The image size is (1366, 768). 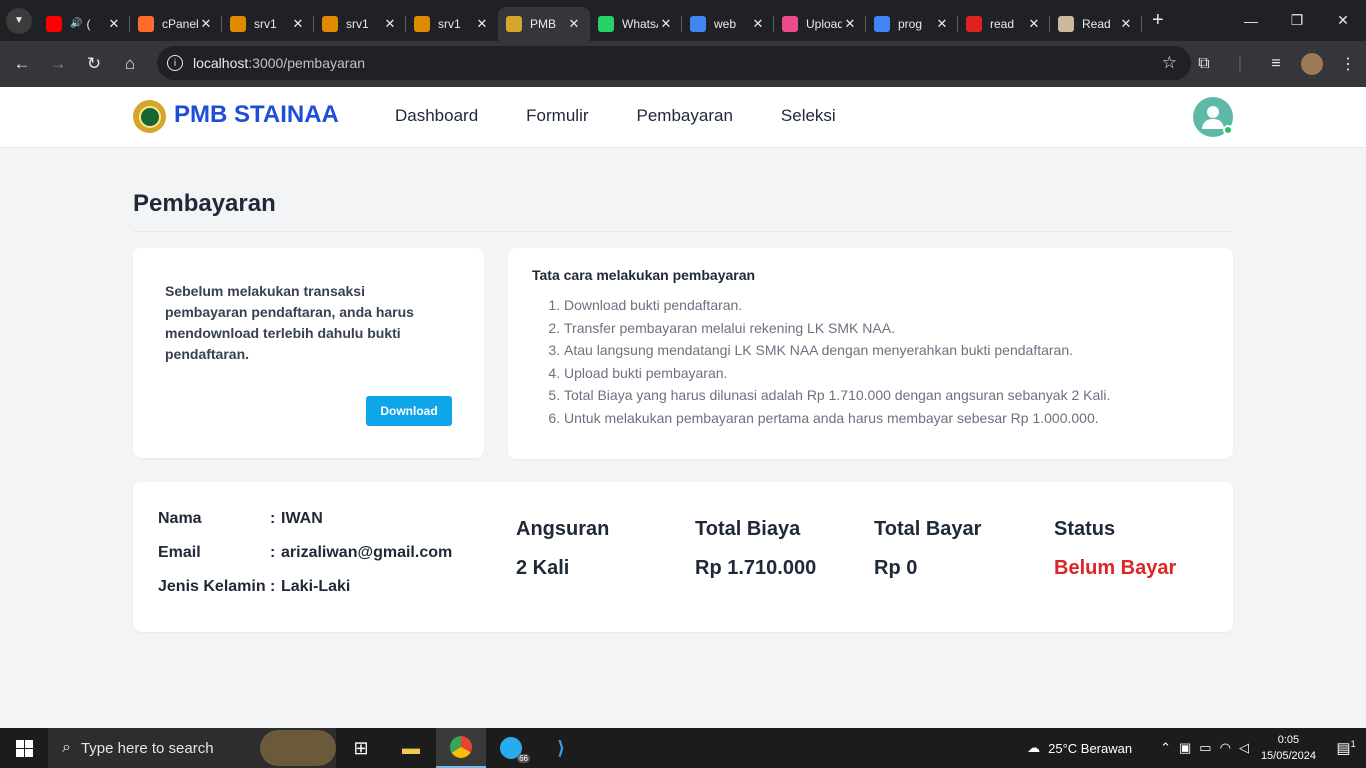 I want to click on more-menu-icon: ⋮, so click(x=1348, y=64).